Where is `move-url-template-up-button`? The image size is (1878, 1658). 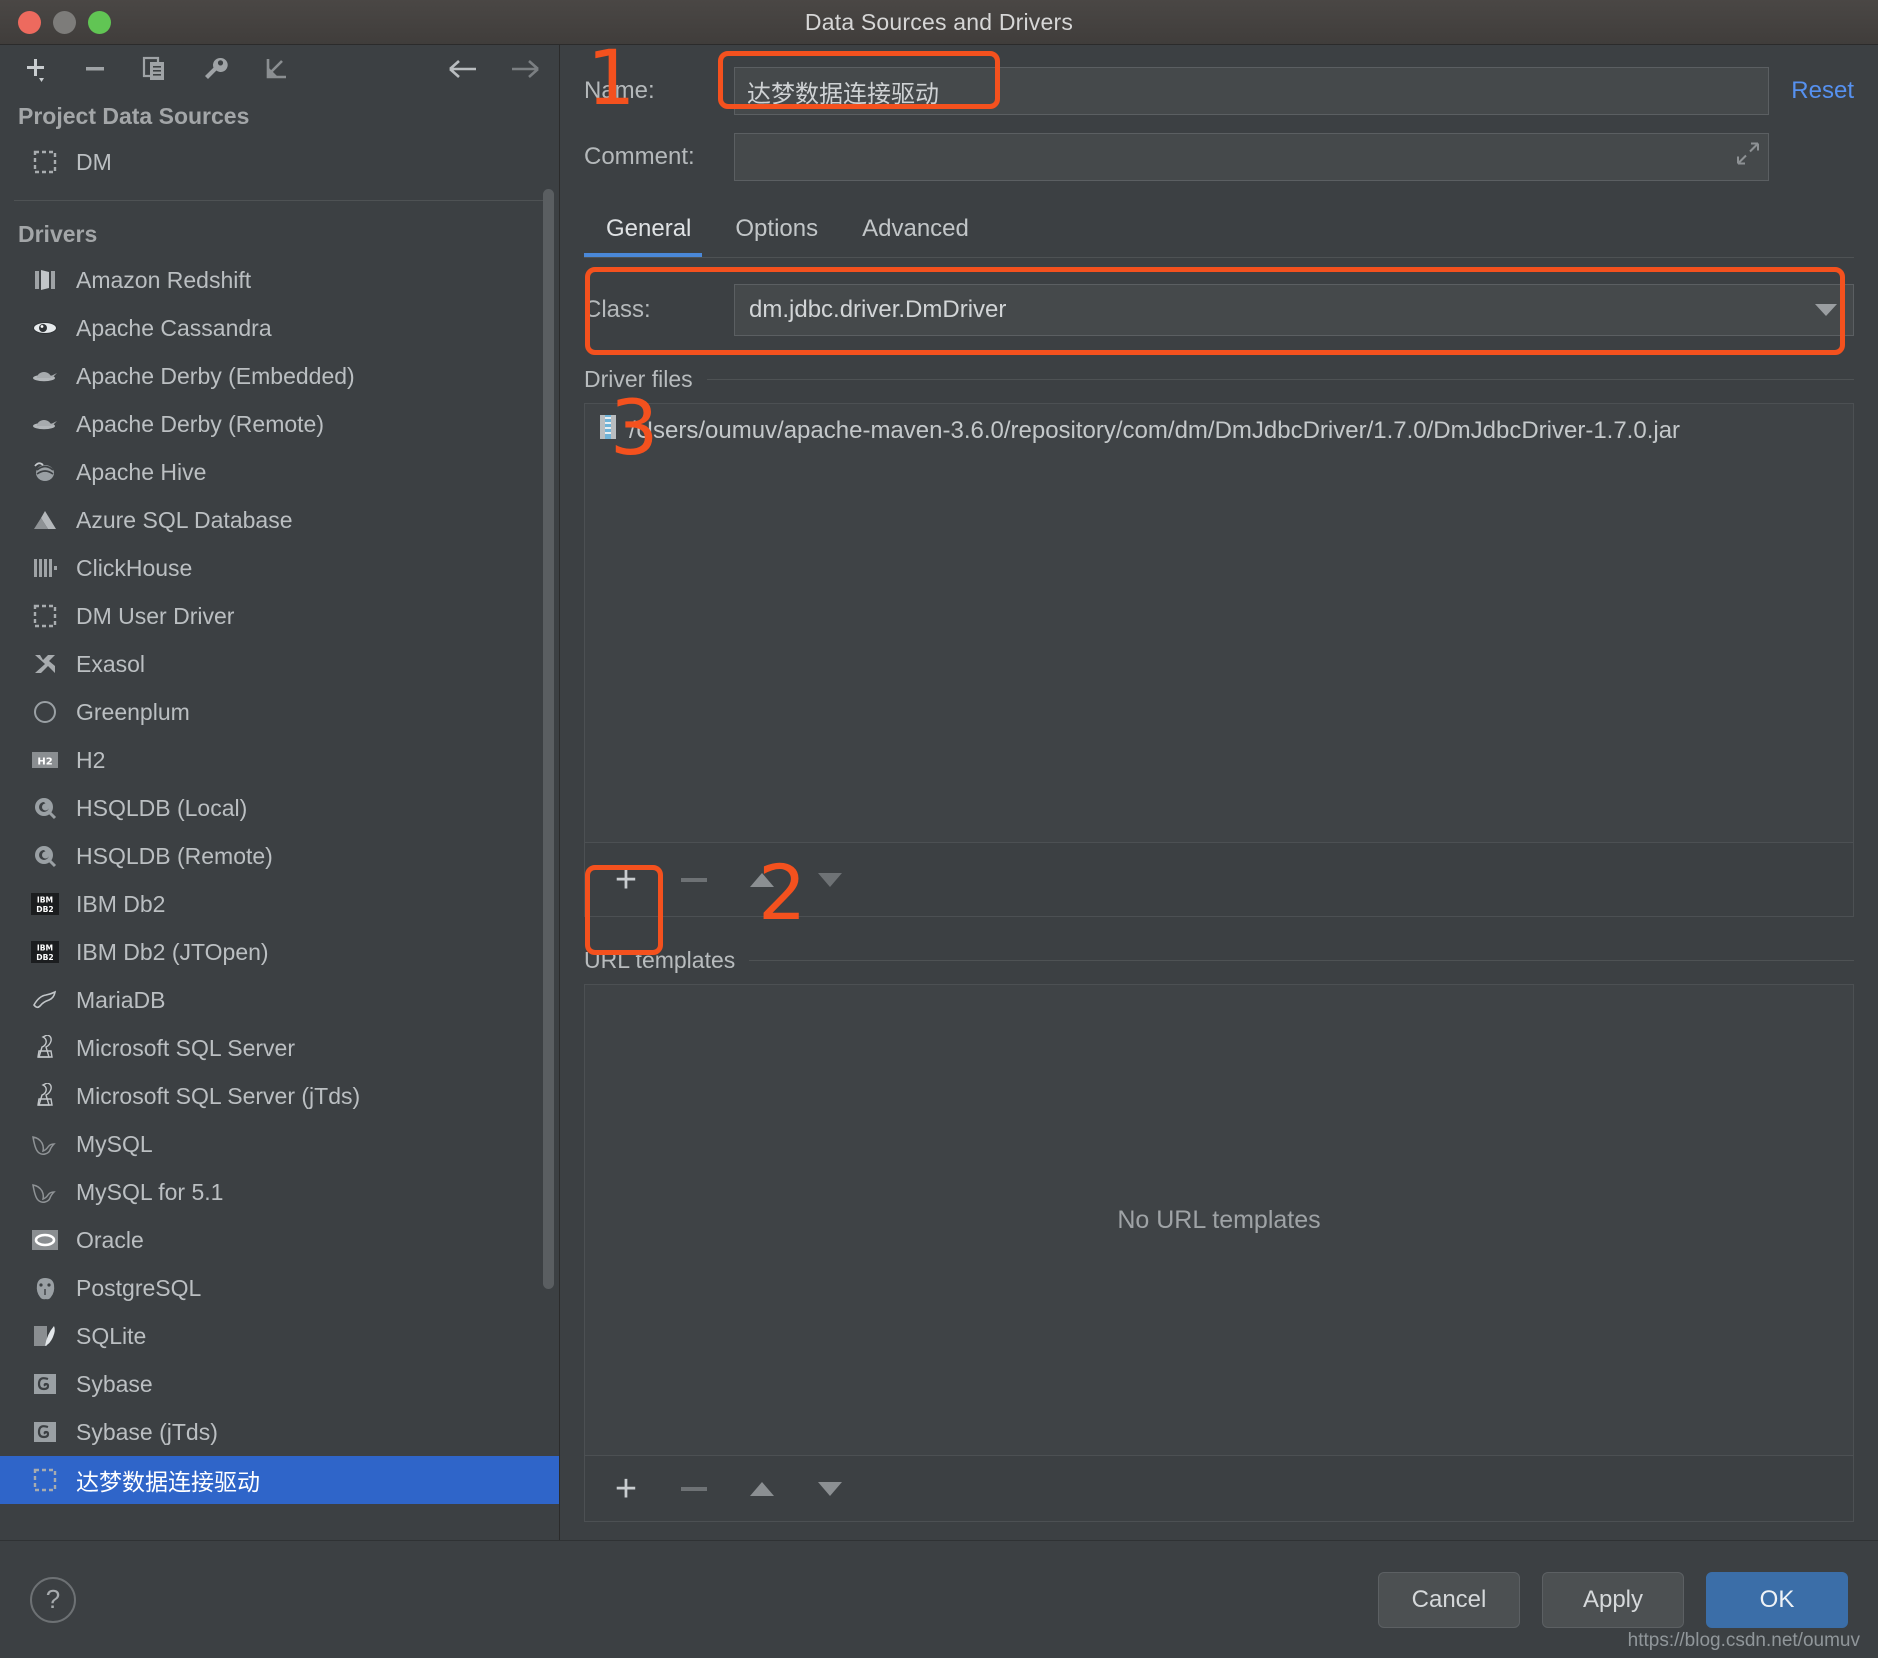
move-url-template-up-button is located at coordinates (762, 1489).